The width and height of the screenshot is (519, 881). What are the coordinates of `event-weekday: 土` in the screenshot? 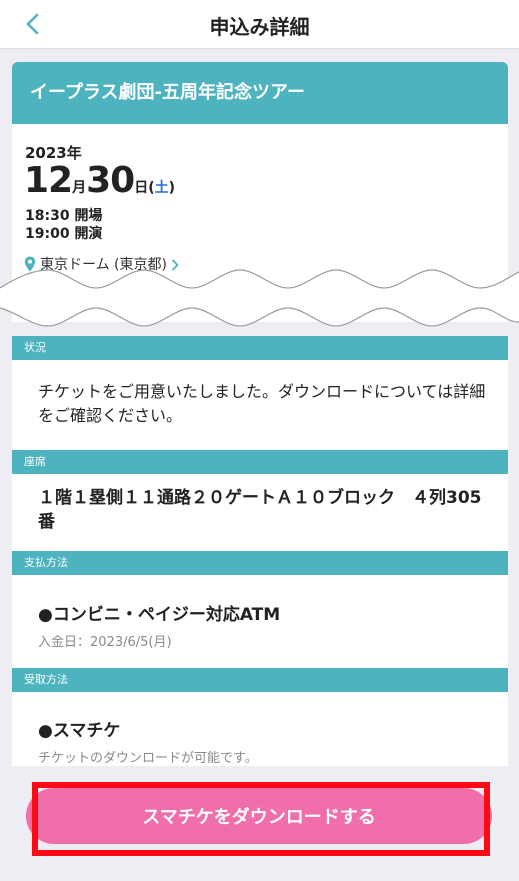 It's located at (161, 188).